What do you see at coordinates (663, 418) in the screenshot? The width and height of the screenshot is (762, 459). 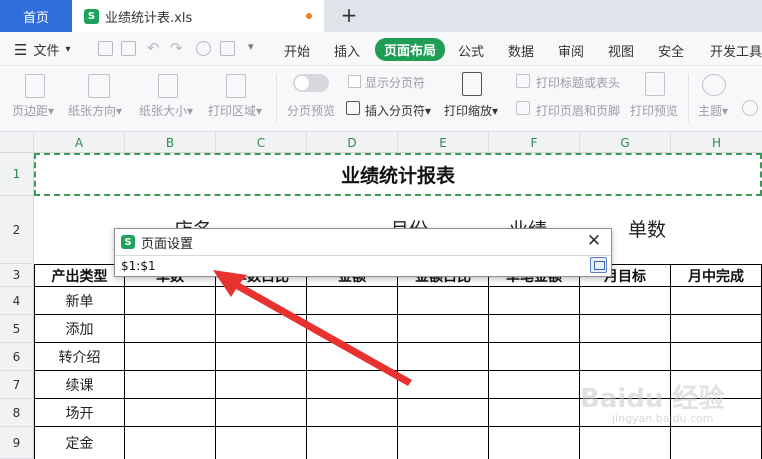 I see `watermark-url: jingyan.baidu.com` at bounding box center [663, 418].